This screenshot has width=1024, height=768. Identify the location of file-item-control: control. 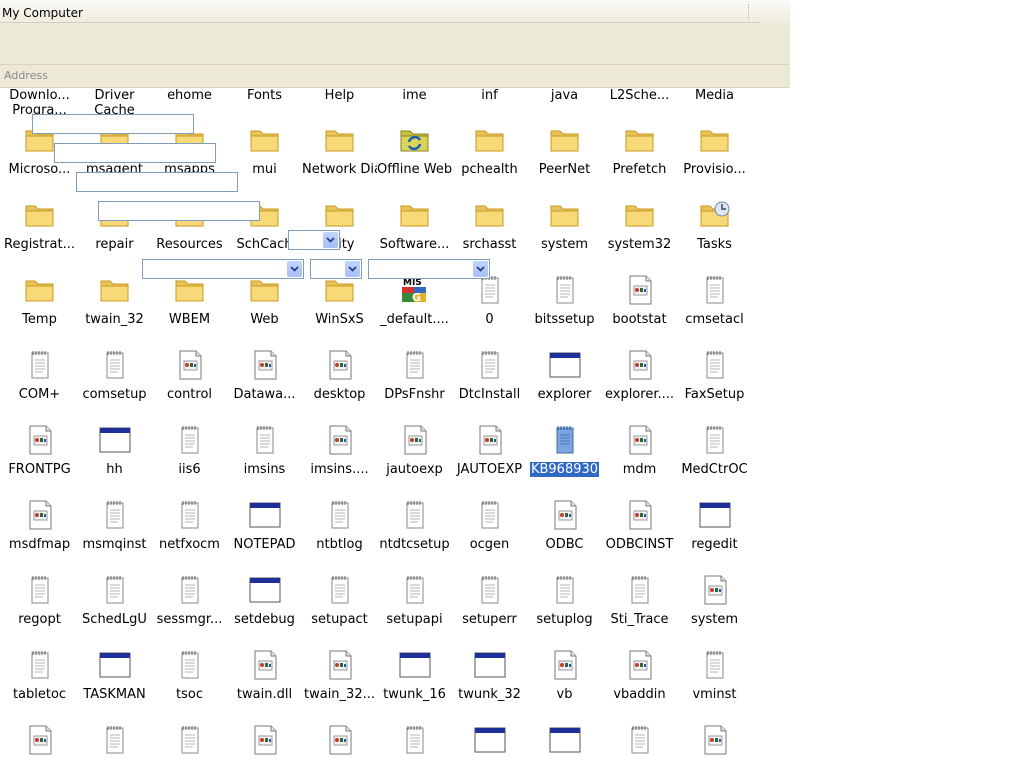
(189, 380).